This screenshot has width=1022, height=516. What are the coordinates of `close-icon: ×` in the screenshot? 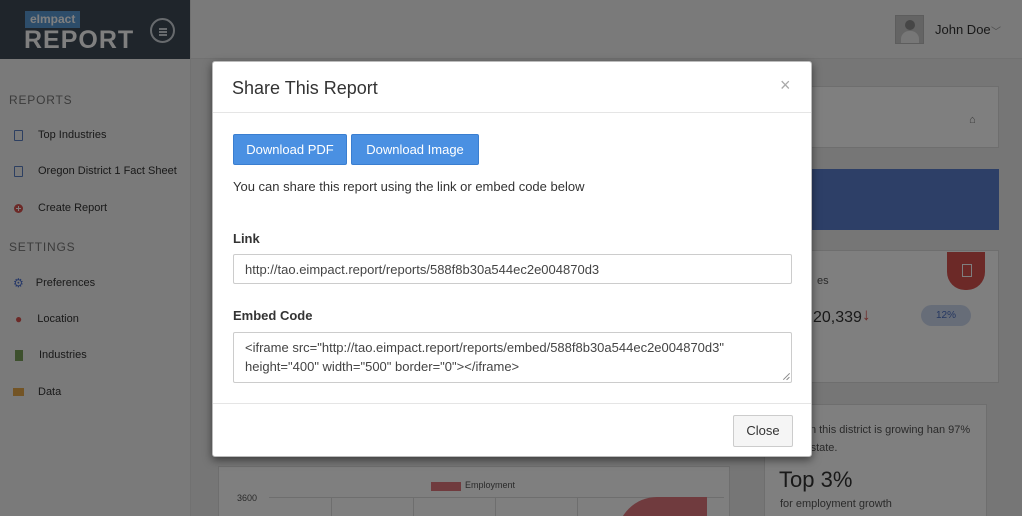 It's located at (785, 85).